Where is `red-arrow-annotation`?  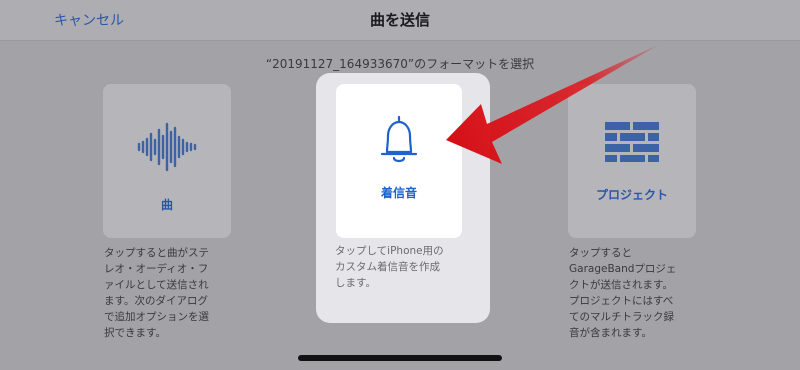 red-arrow-annotation is located at coordinates (553, 104).